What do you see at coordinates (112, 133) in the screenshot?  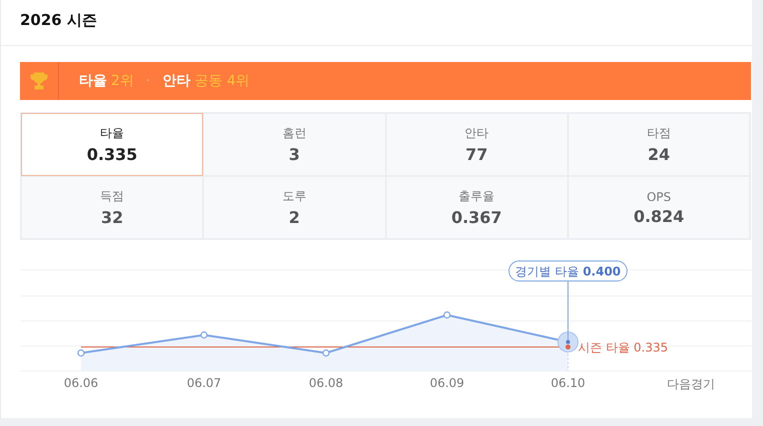 I see `stat-label: 타율` at bounding box center [112, 133].